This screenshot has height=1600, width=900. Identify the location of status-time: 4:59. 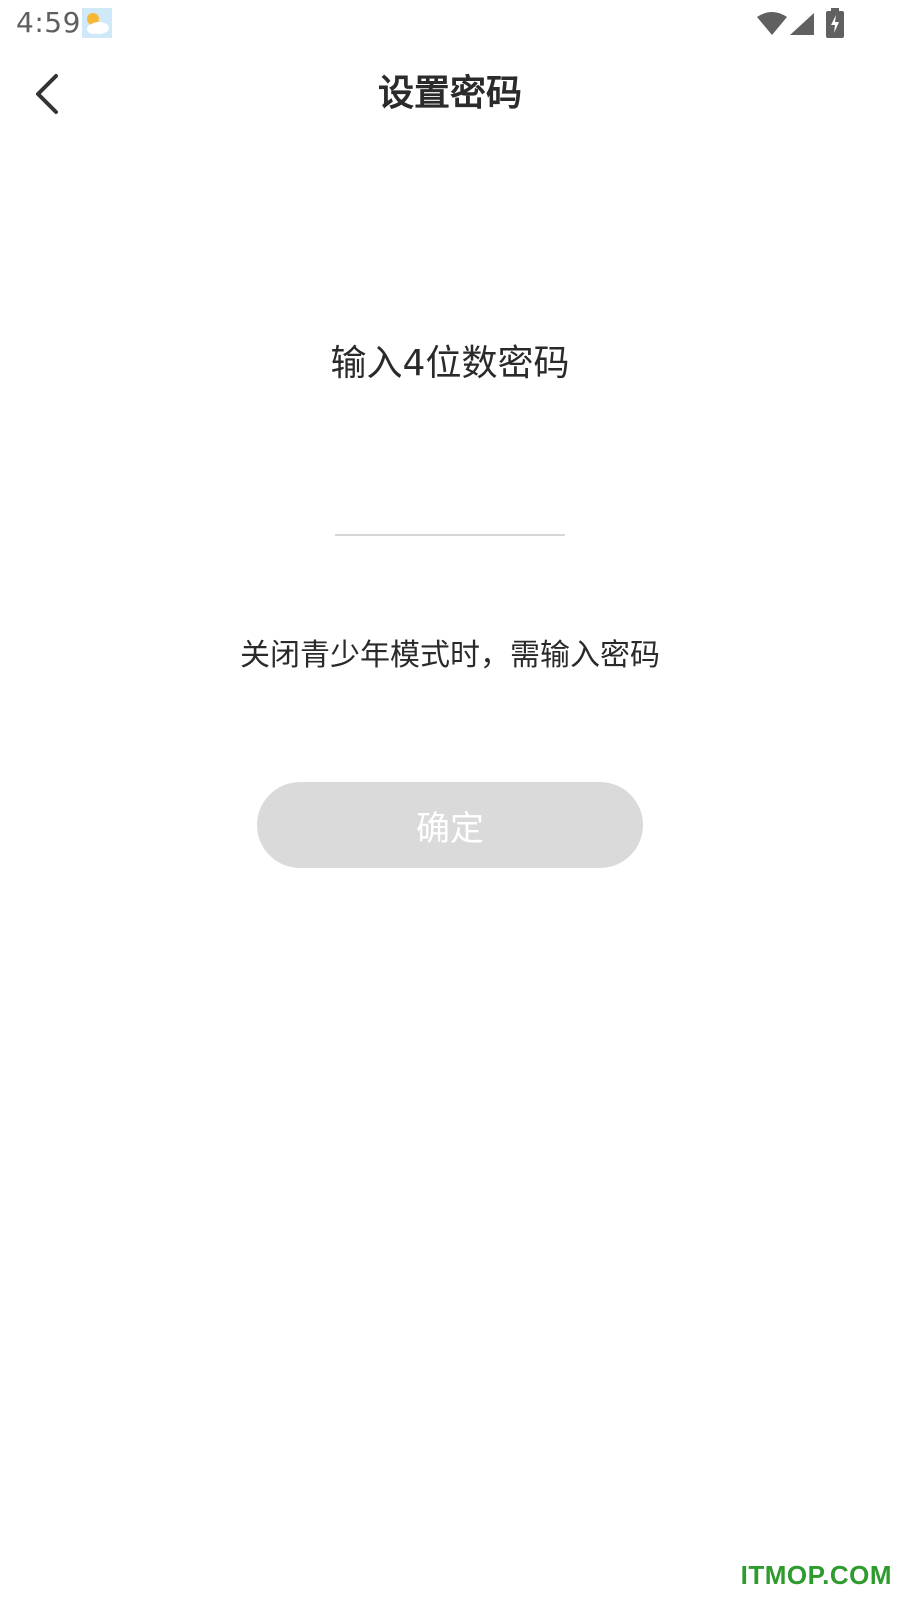
(48, 22).